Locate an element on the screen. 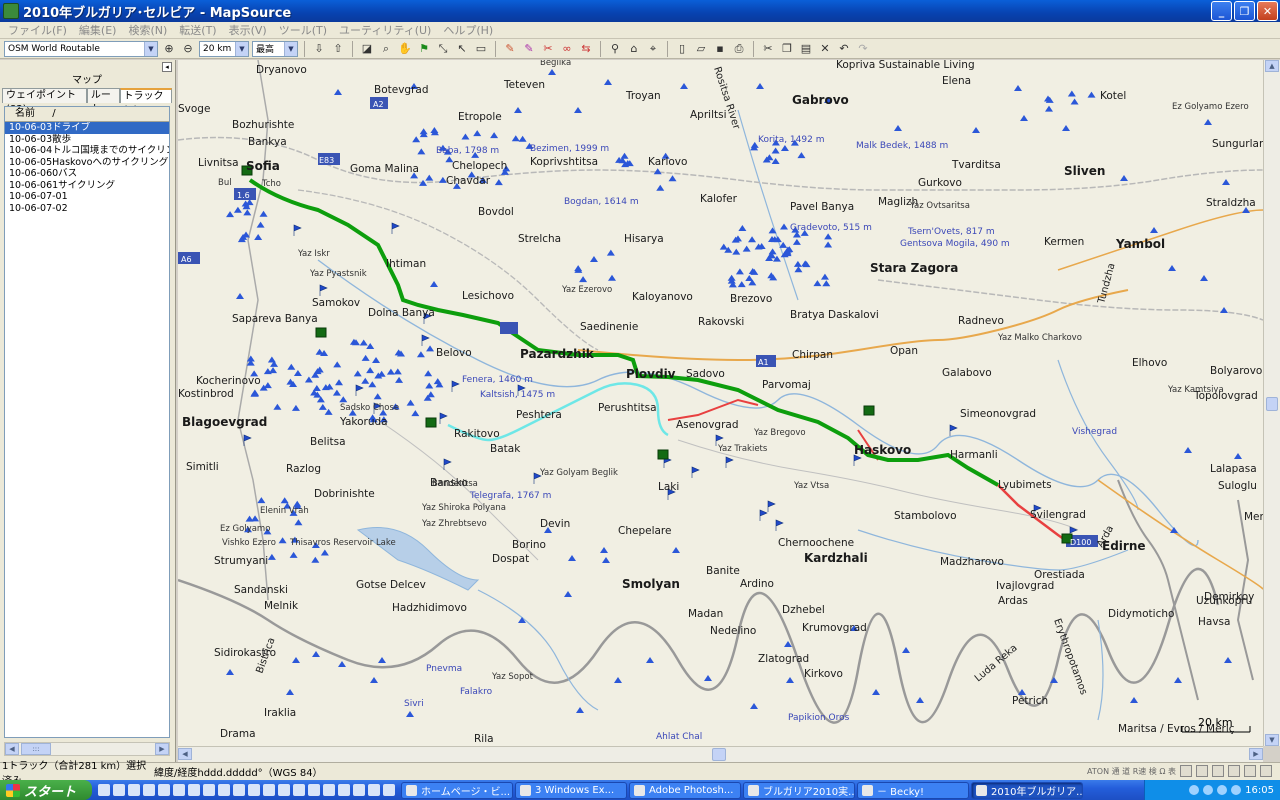 The width and height of the screenshot is (1280, 800). map-tool-icon: ◪ is located at coordinates (367, 49).